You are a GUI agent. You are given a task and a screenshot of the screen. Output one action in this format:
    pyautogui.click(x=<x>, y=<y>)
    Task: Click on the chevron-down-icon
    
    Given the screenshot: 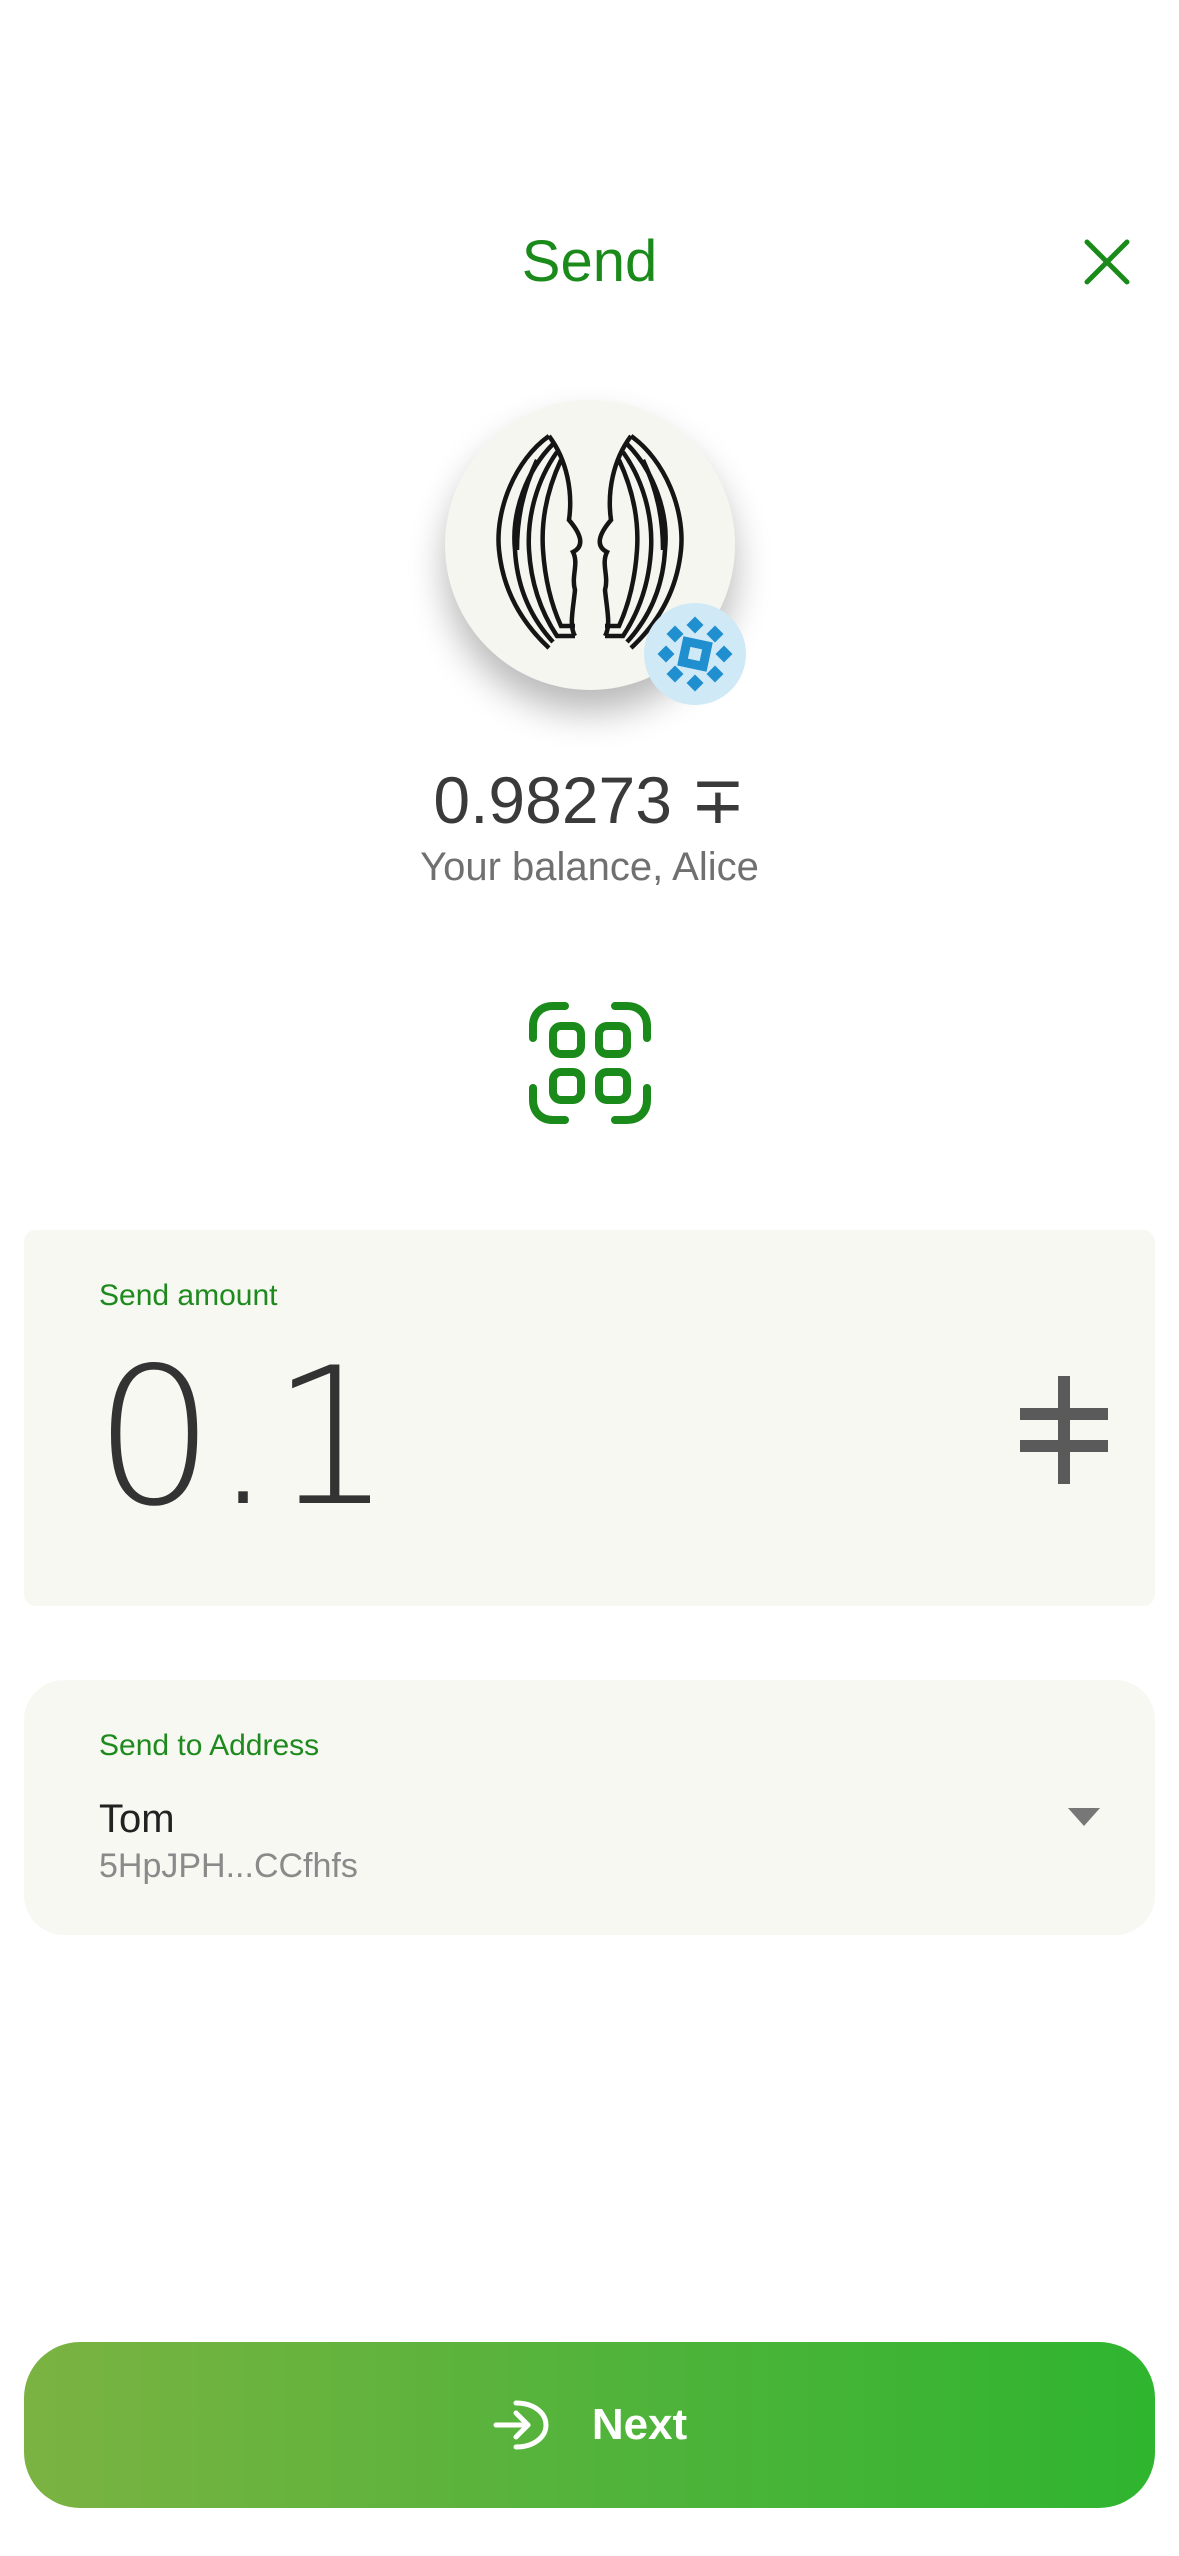 What is the action you would take?
    pyautogui.click(x=1084, y=1815)
    